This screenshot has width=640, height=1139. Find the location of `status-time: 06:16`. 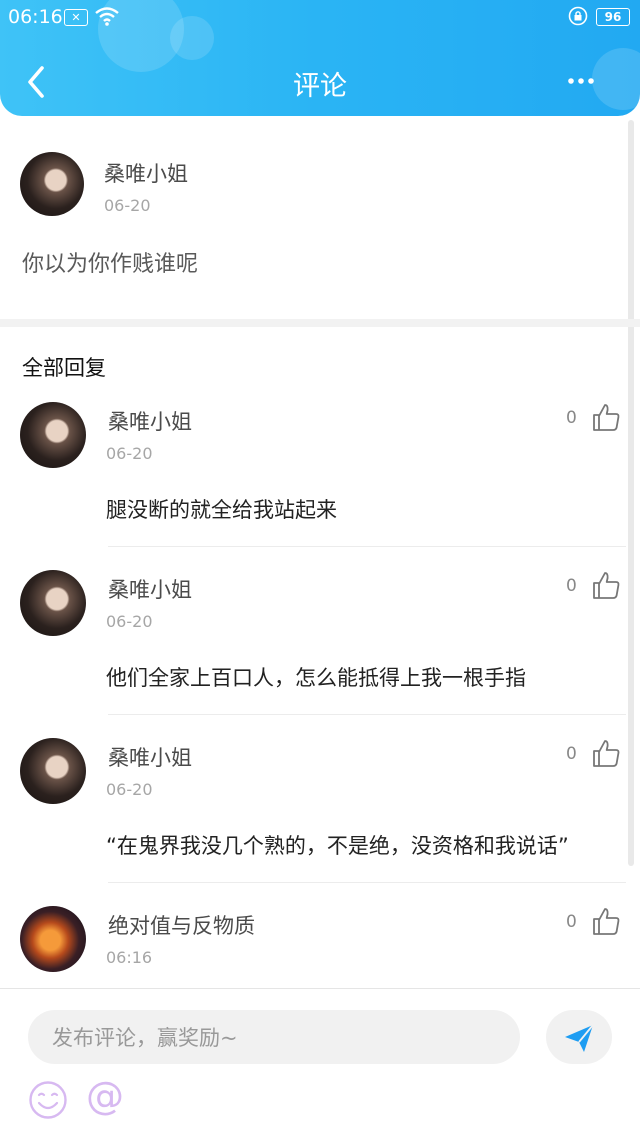

status-time: 06:16 is located at coordinates (35, 17).